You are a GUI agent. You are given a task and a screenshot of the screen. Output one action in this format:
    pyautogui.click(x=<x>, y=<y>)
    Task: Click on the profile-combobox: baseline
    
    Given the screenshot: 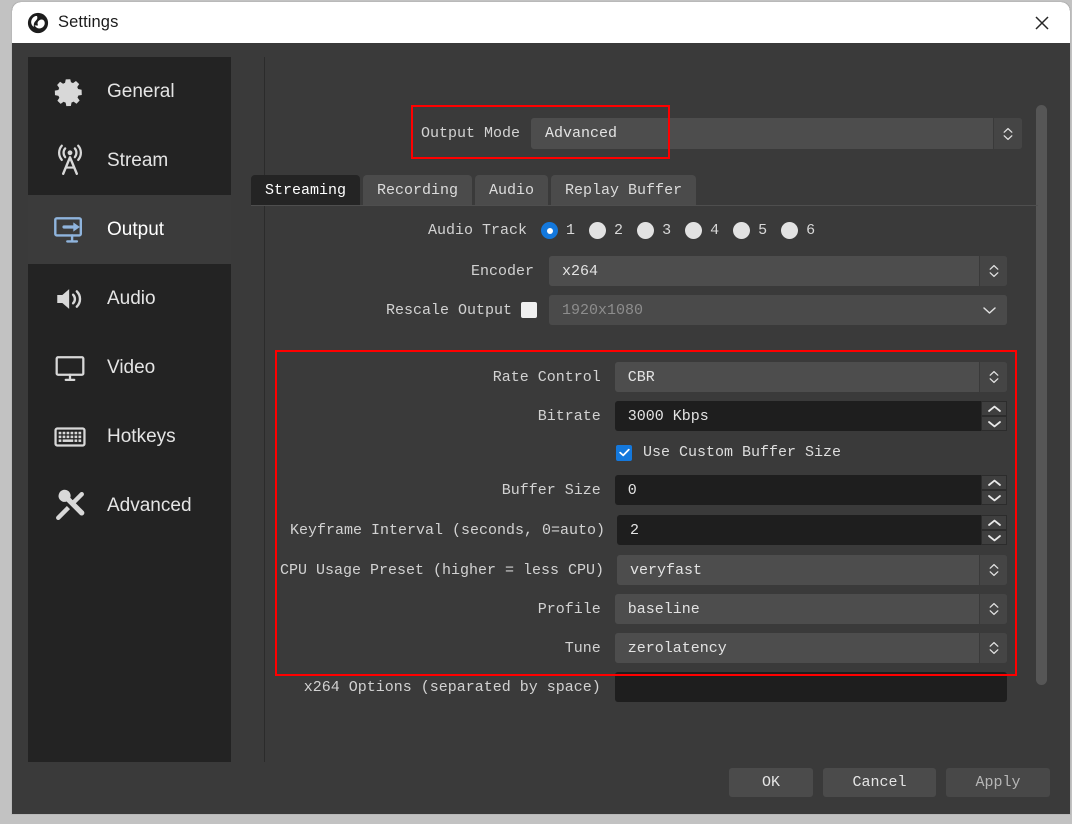 What is the action you would take?
    pyautogui.click(x=810, y=609)
    